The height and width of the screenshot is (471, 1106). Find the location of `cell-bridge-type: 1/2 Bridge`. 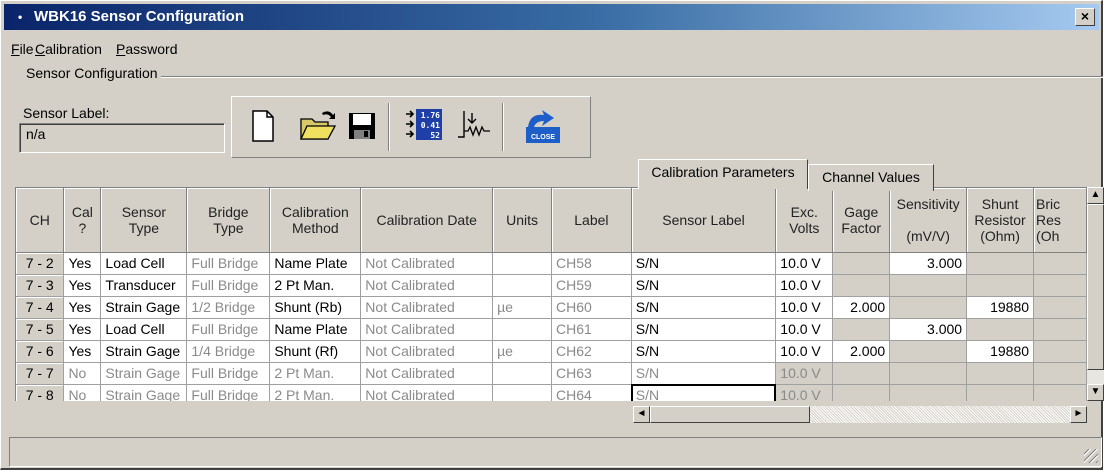

cell-bridge-type: 1/2 Bridge is located at coordinates (228, 307).